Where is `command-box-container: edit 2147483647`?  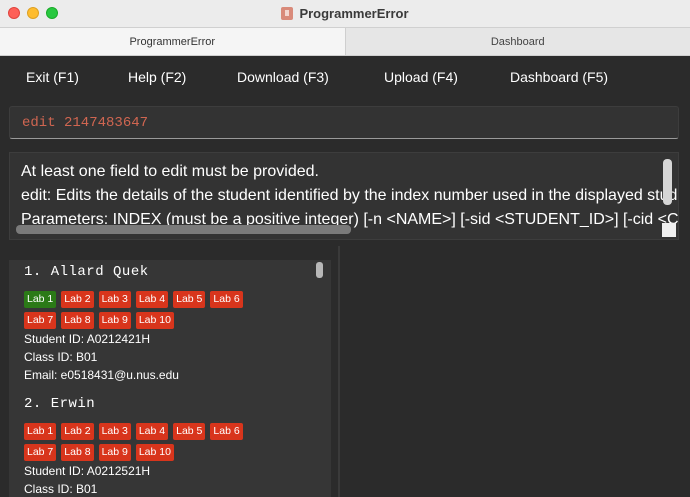
command-box-container: edit 2147483647 is located at coordinates (345, 123).